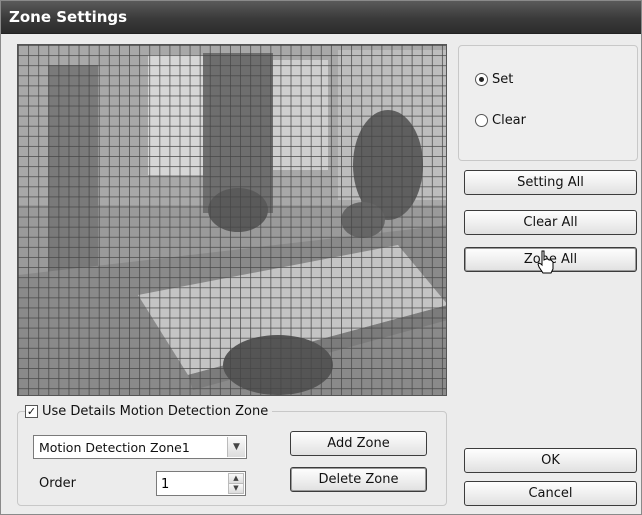 The image size is (642, 515). What do you see at coordinates (358, 443) in the screenshot?
I see `add-zone-button: Add Zone` at bounding box center [358, 443].